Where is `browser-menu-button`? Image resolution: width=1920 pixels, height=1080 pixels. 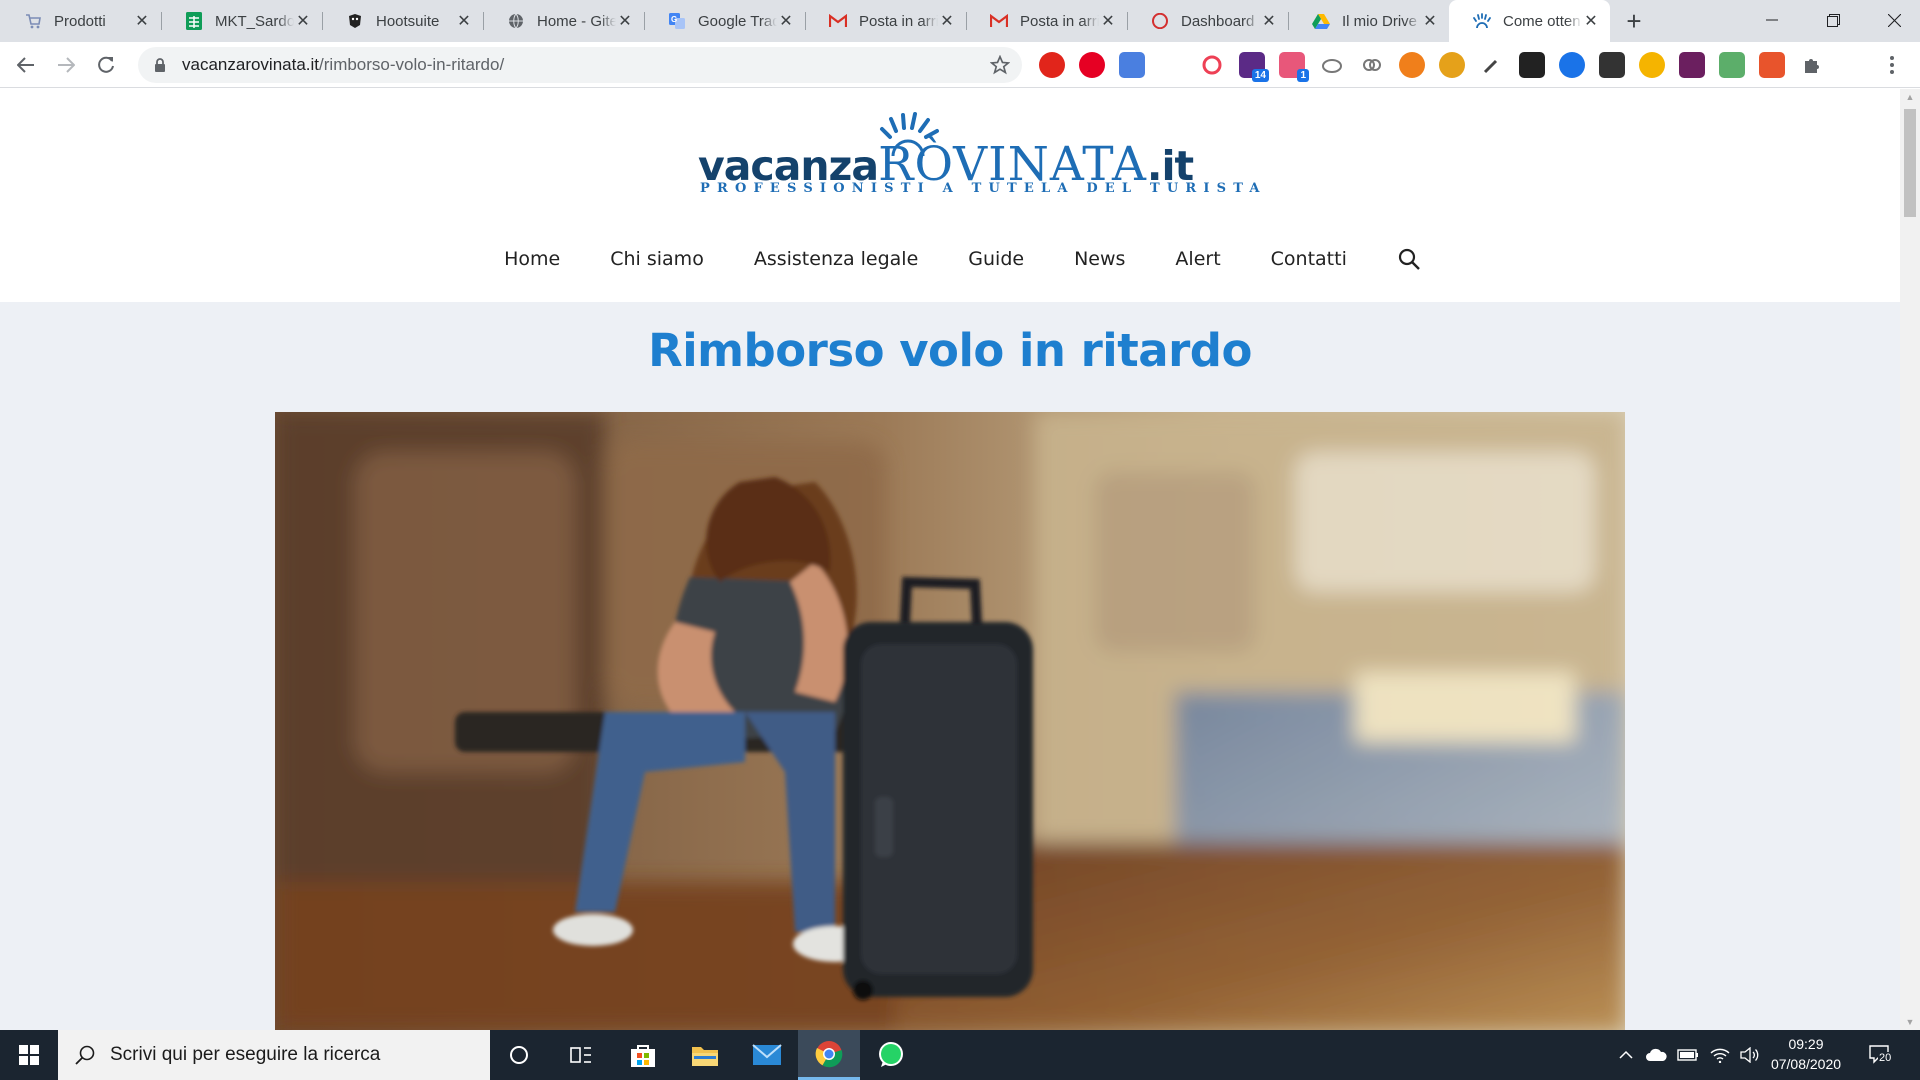 browser-menu-button is located at coordinates (1892, 65).